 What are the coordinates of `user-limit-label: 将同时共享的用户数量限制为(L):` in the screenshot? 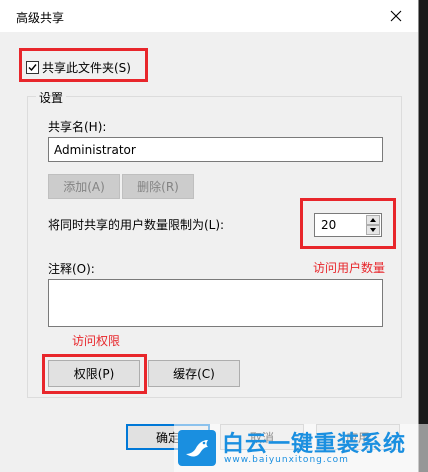 It's located at (136, 225).